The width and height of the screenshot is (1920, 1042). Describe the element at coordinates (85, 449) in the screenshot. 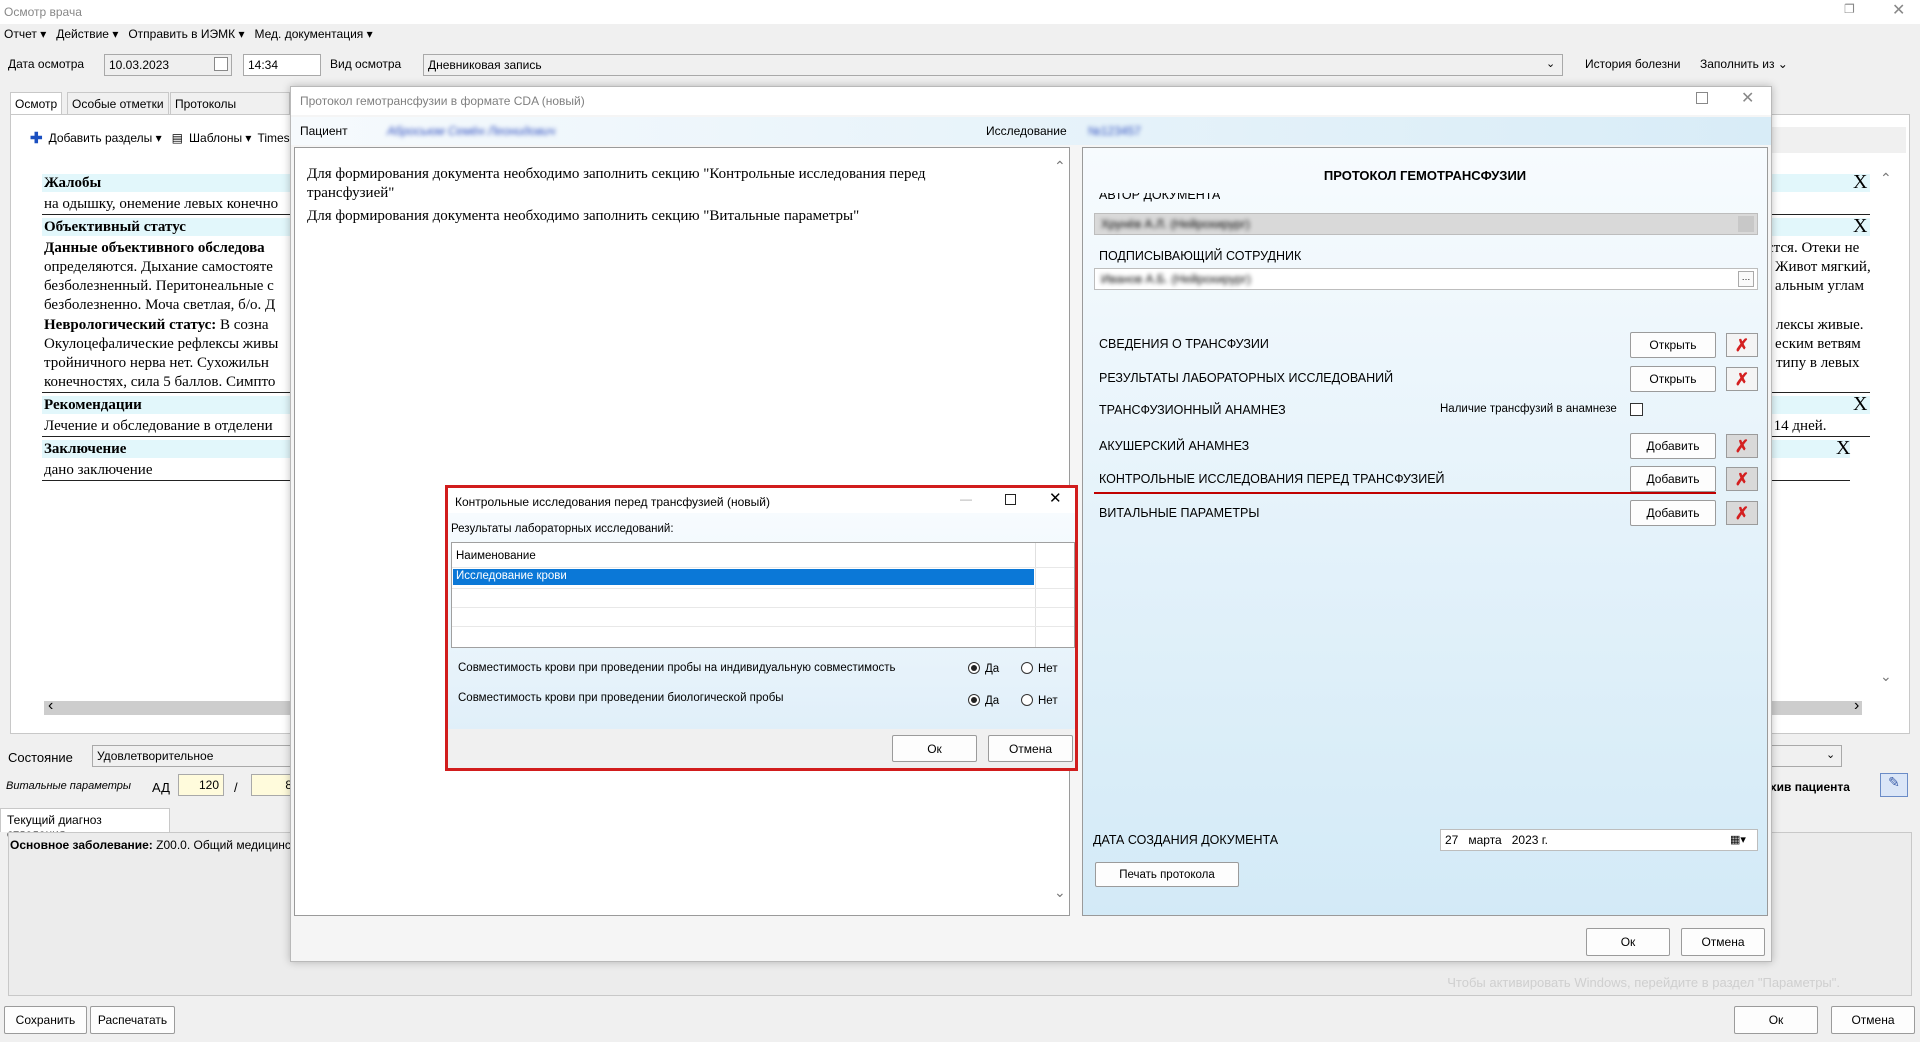

I see `conclusion-title: Заключение` at that location.